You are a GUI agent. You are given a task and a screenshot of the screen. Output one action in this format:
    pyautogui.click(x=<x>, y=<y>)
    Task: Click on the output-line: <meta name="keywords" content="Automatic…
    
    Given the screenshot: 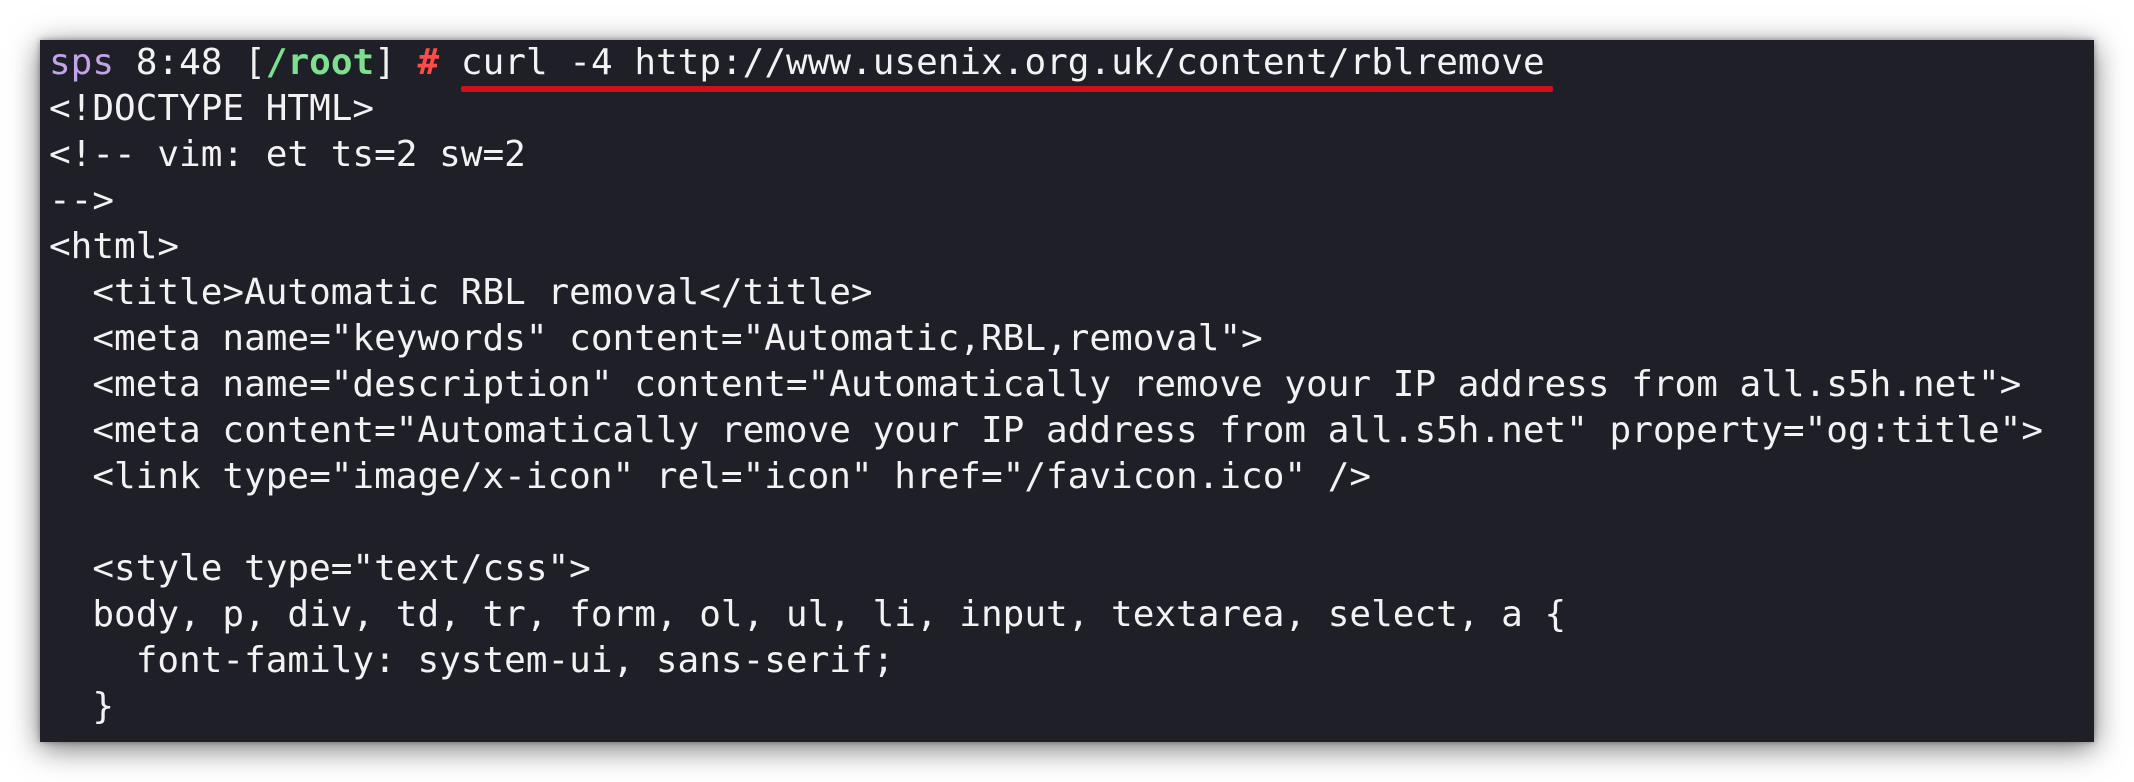 What is the action you would take?
    pyautogui.click(x=656, y=338)
    